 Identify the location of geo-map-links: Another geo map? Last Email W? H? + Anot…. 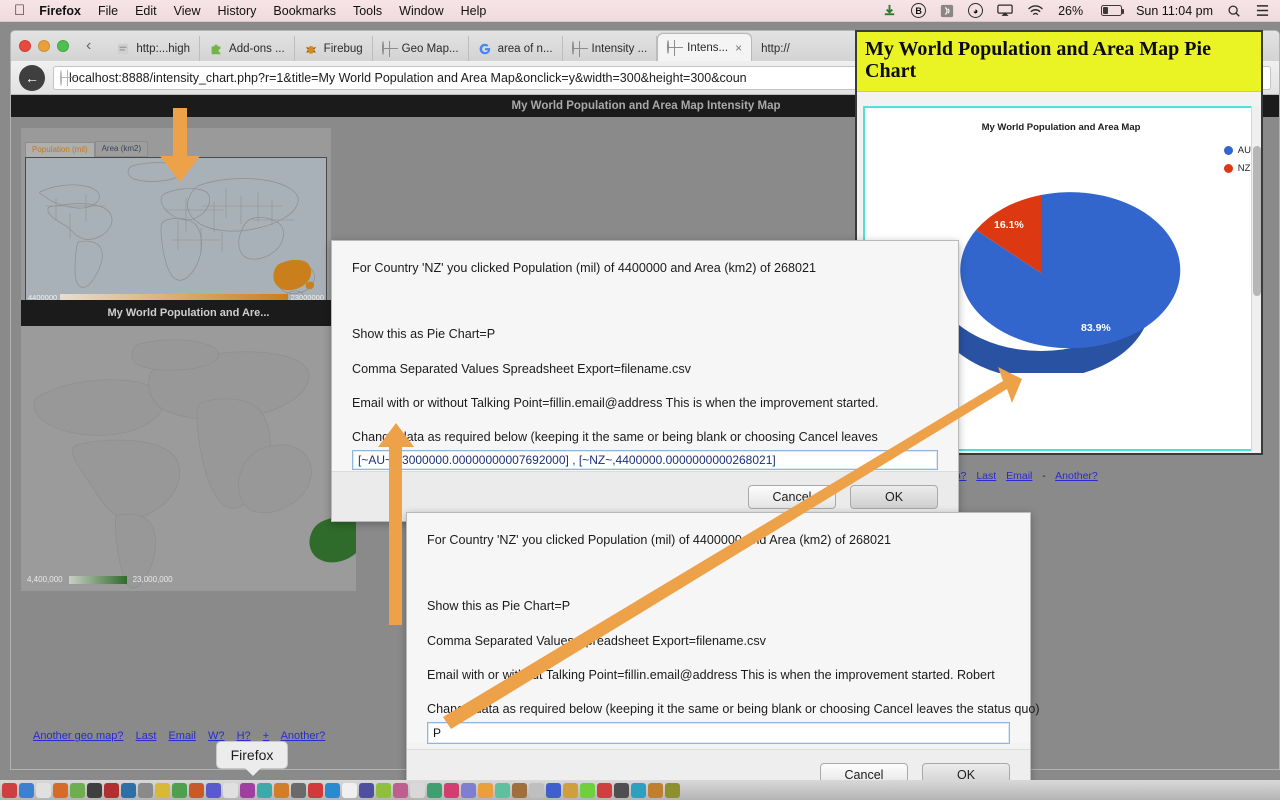
(183, 734).